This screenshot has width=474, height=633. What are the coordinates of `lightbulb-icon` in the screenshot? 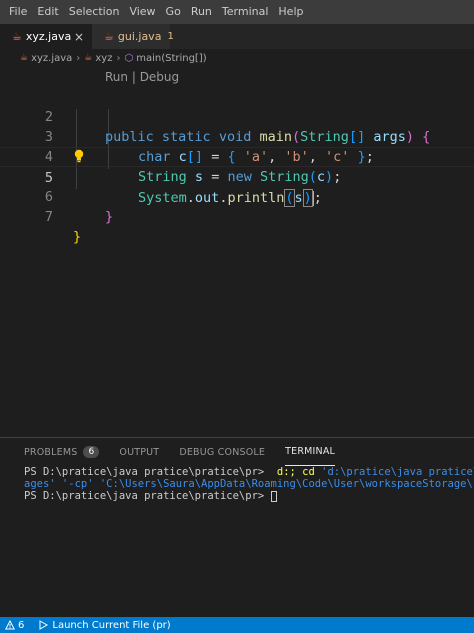 It's located at (79, 156).